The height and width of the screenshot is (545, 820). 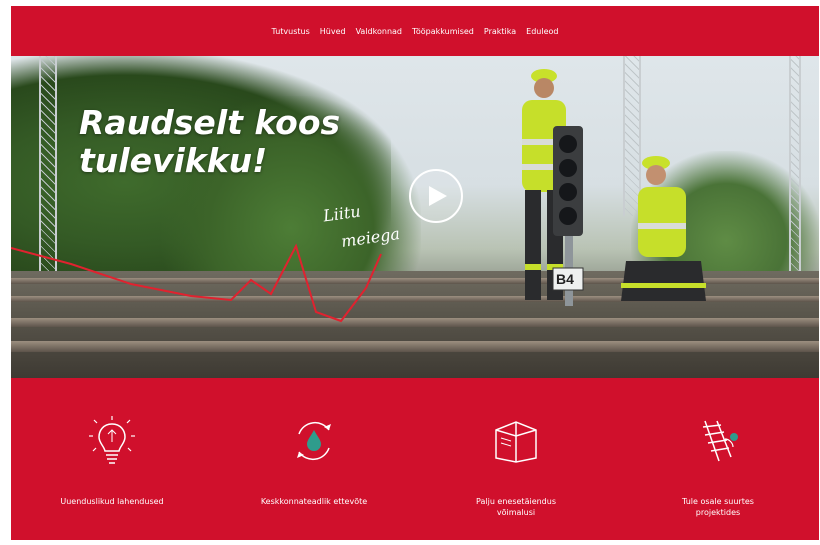 I want to click on feature-label-development: Palju enesetäiendus võimalusi, so click(x=516, y=507).